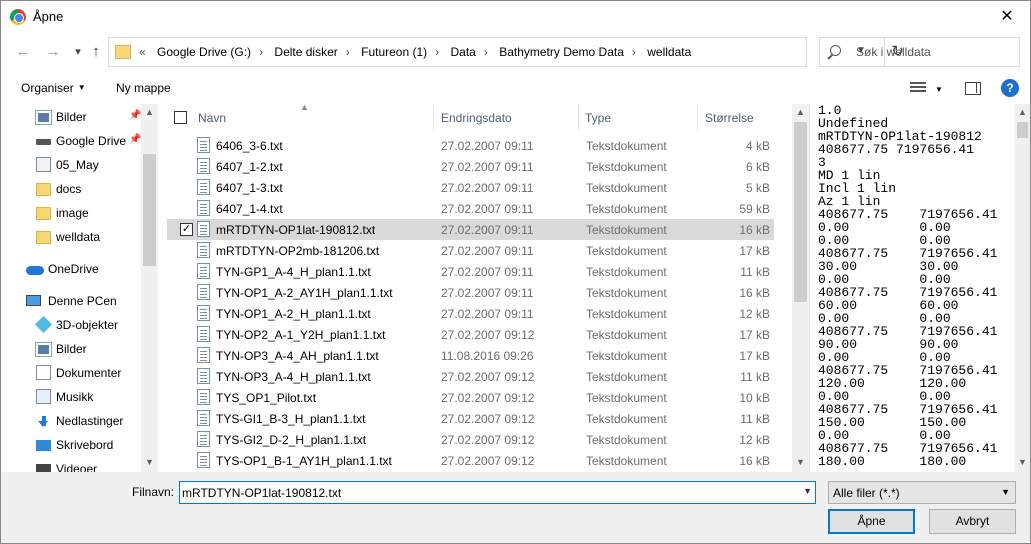  I want to click on file-name: TYS-OP1_B-1_AY1H_plan1.1.txt, so click(304, 461).